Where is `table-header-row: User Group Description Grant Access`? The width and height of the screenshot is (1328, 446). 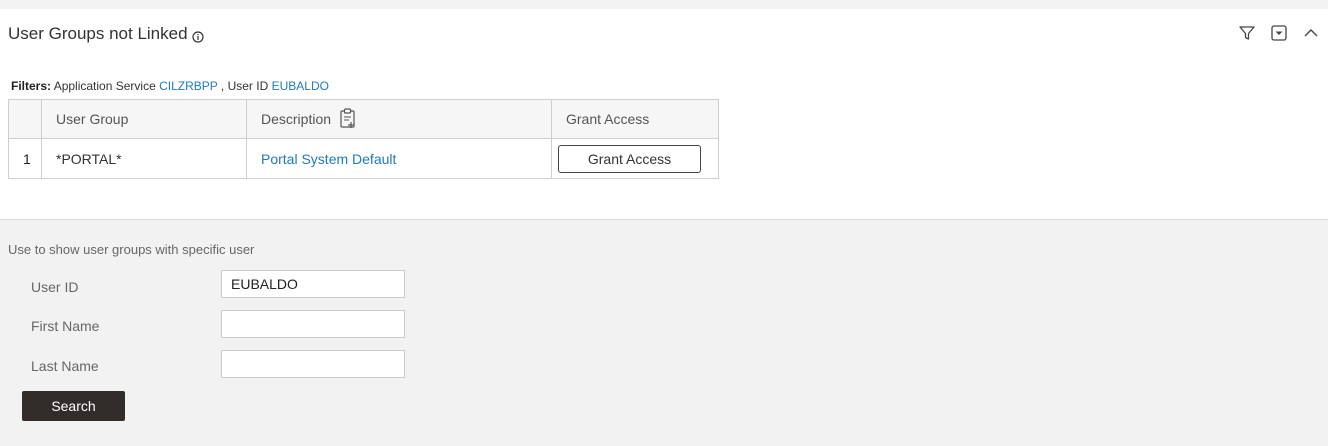
table-header-row: User Group Description Grant Access is located at coordinates (363, 119).